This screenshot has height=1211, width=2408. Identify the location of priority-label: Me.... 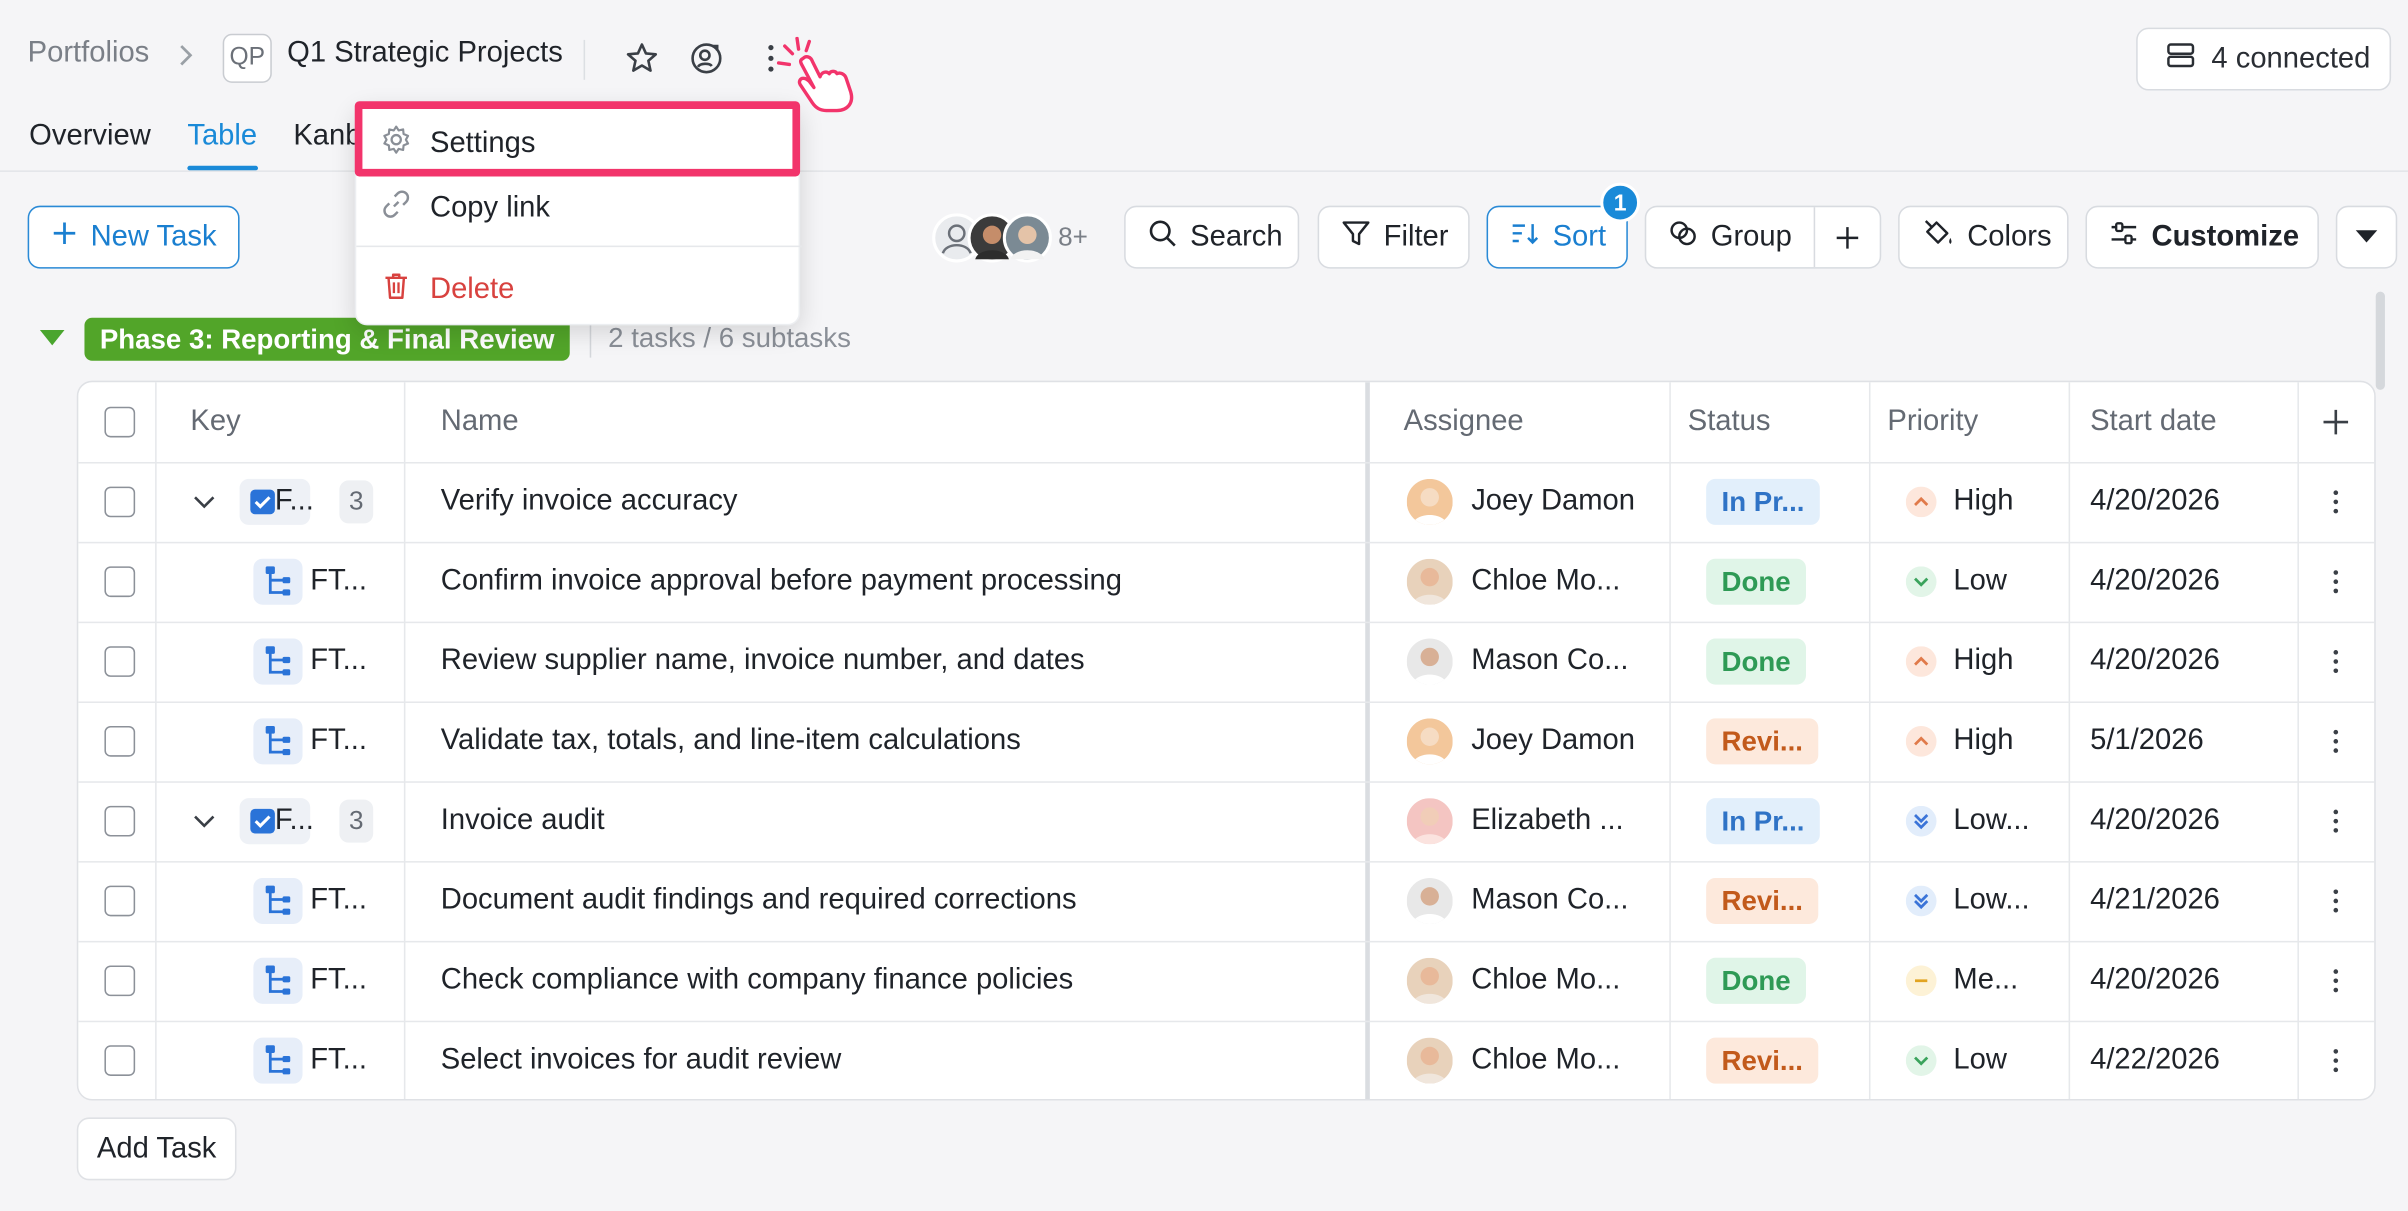
(1985, 981).